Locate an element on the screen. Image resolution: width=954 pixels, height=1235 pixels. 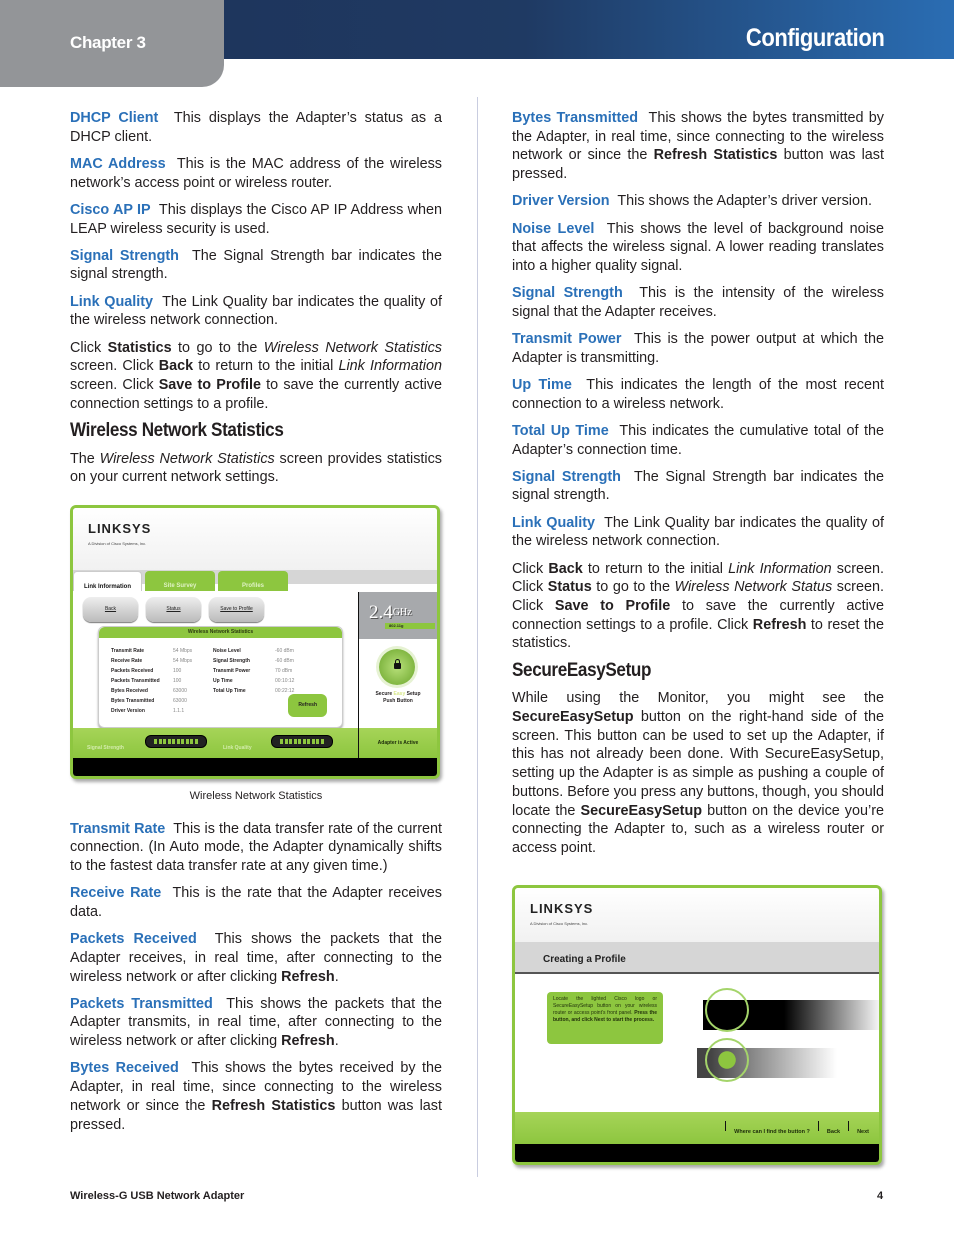
tab-profiles: Profiles is located at coordinates (253, 580).